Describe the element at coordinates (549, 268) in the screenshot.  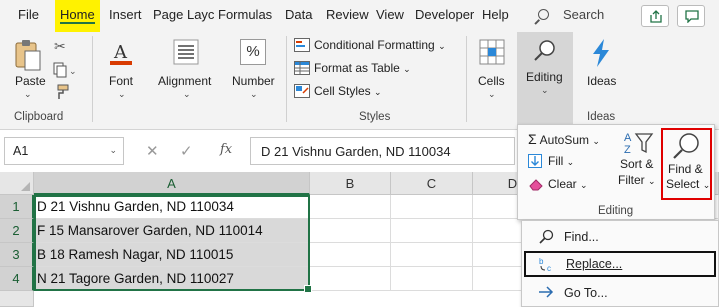
I see `svg-text: c` at that location.